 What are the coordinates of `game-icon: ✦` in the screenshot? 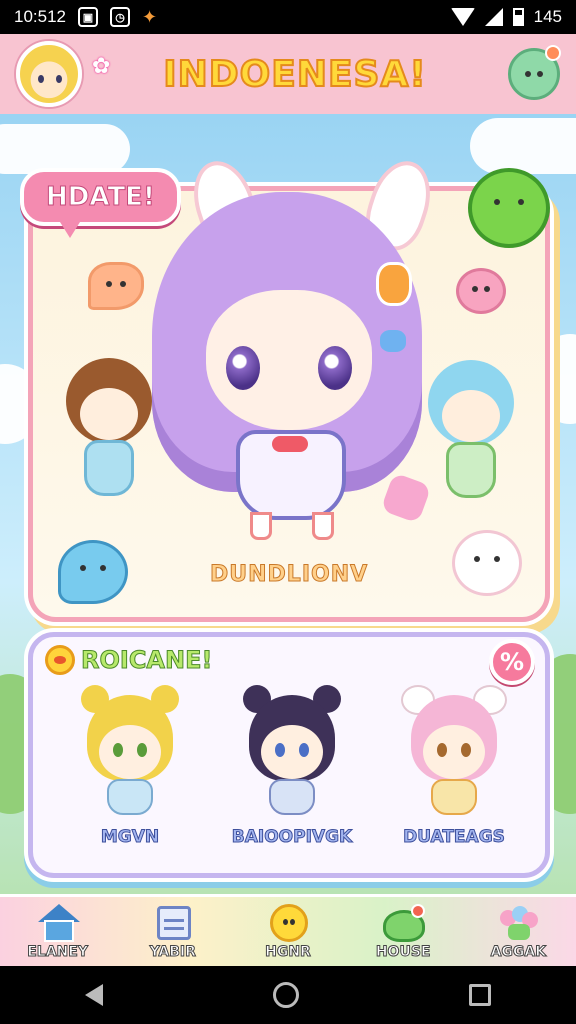 It's located at (150, 16).